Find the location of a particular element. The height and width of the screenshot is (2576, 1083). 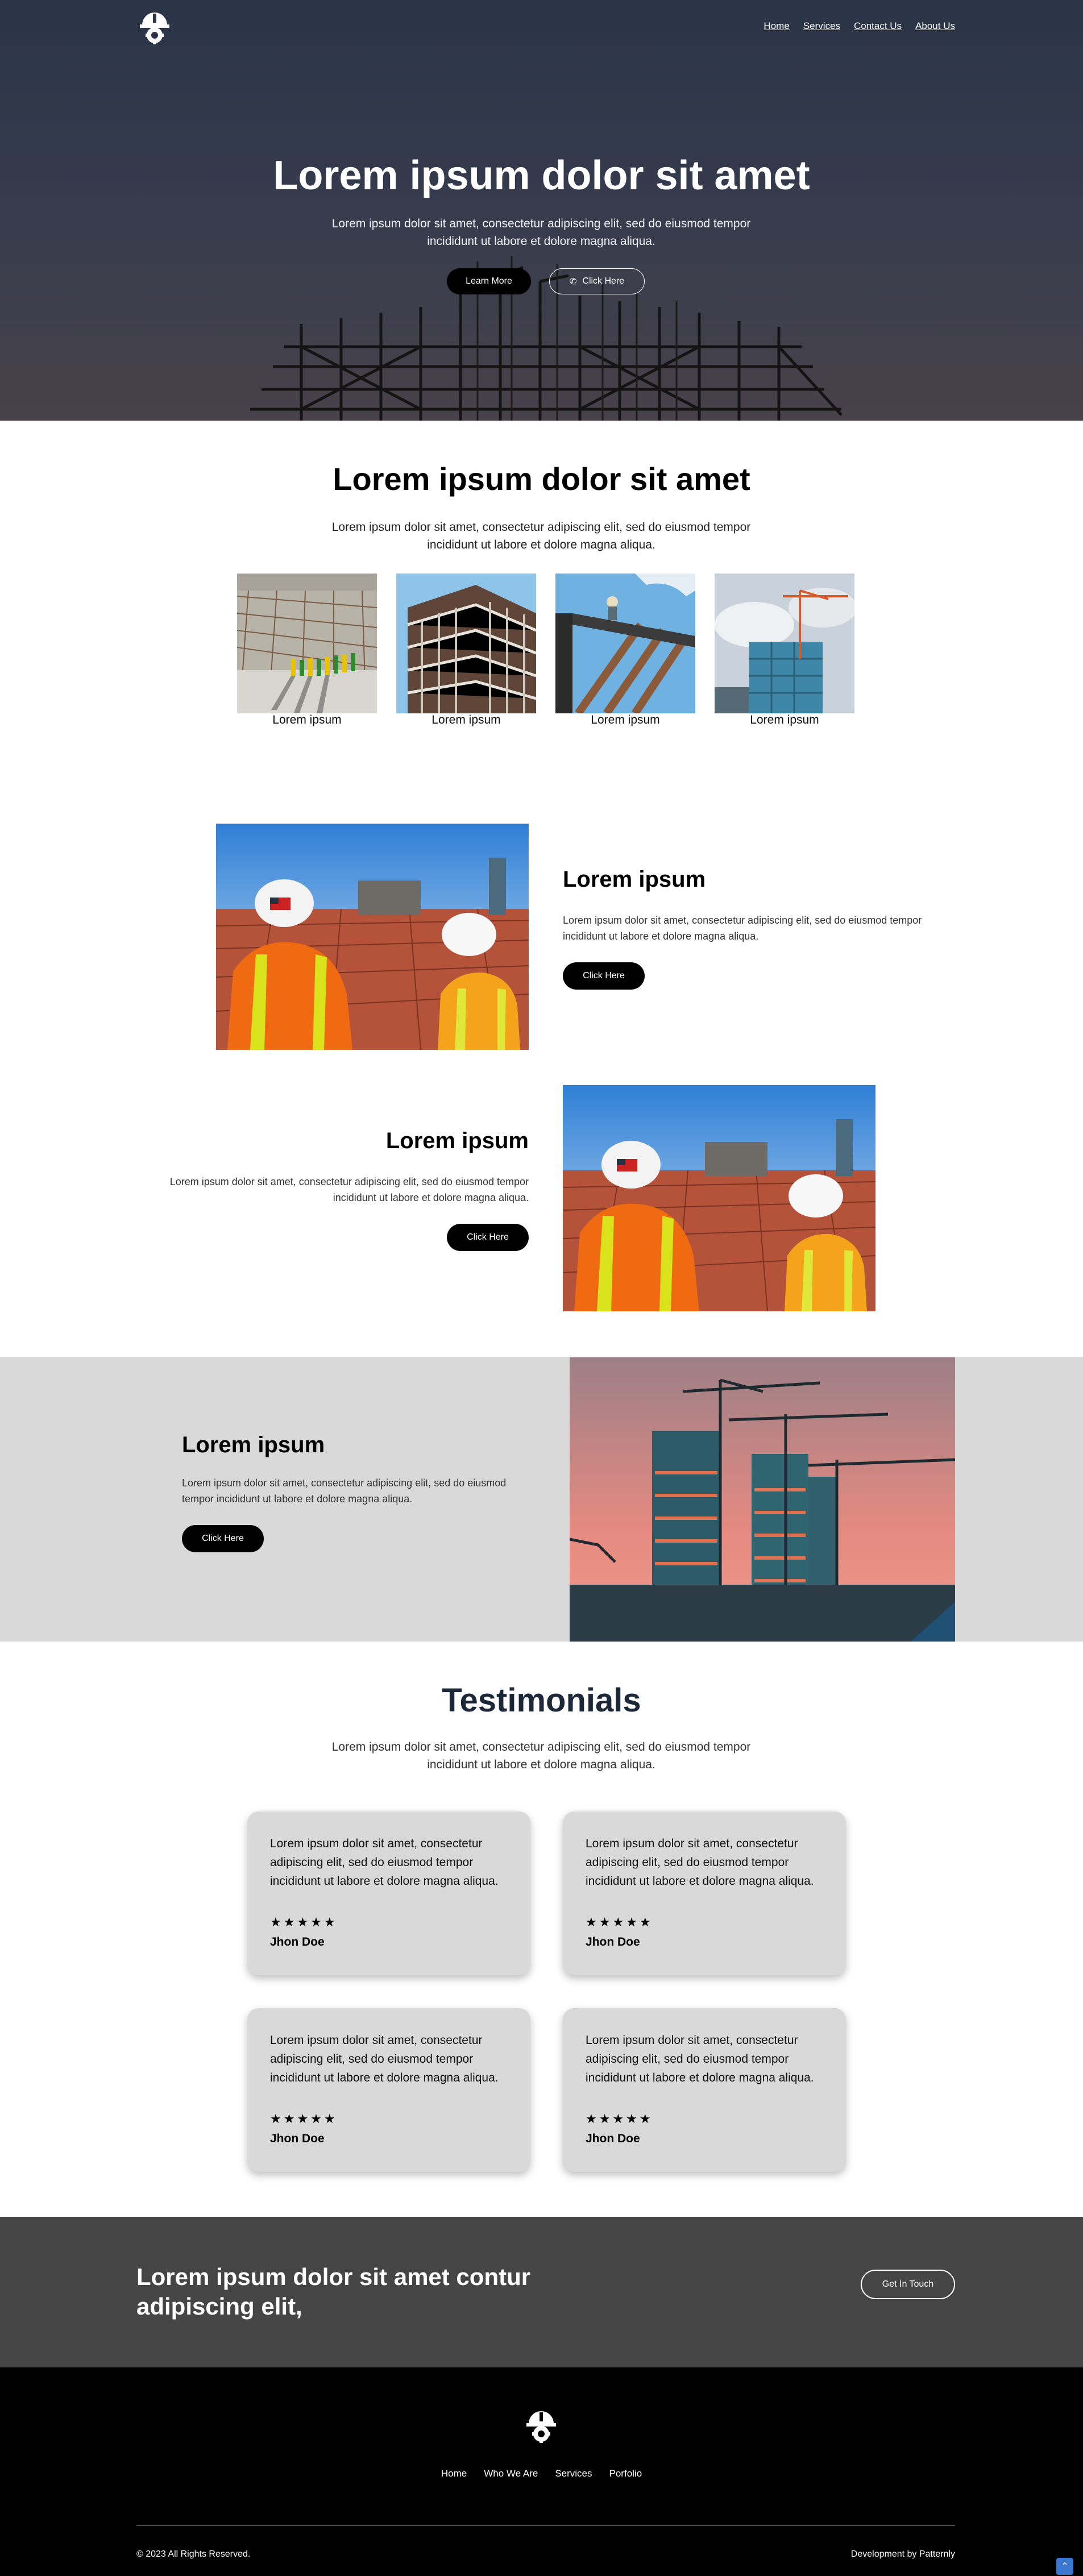

chevron-up-icon: ⌃ is located at coordinates (1065, 2567).